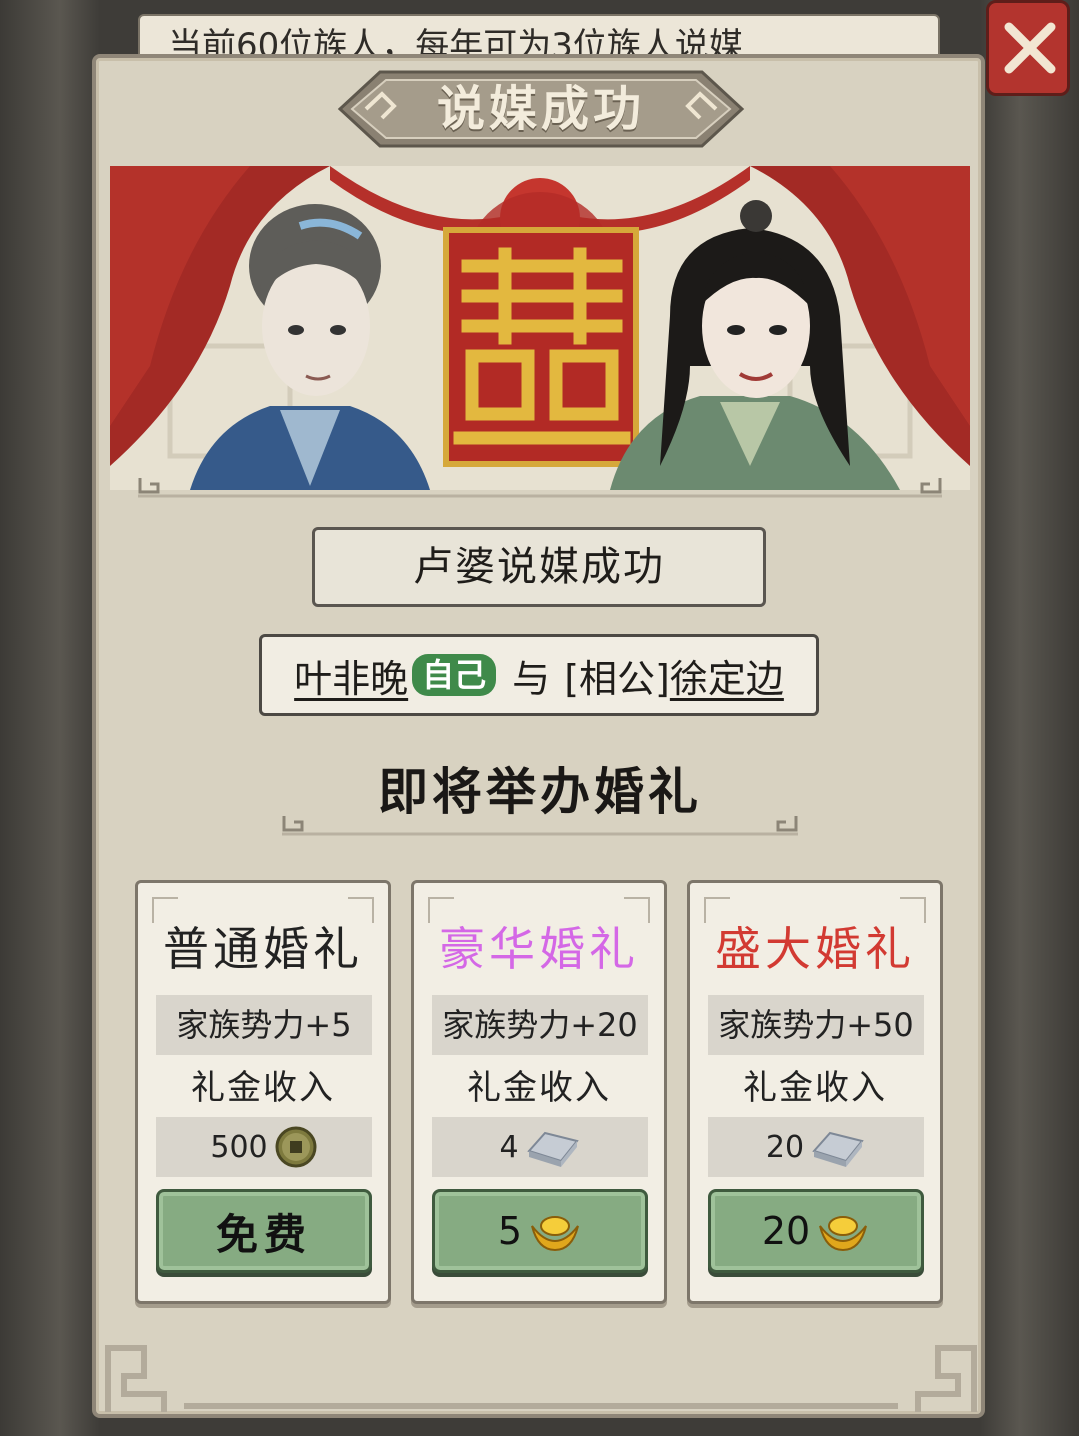 This screenshot has height=1436, width=1079. I want to click on close-button, so click(1028, 48).